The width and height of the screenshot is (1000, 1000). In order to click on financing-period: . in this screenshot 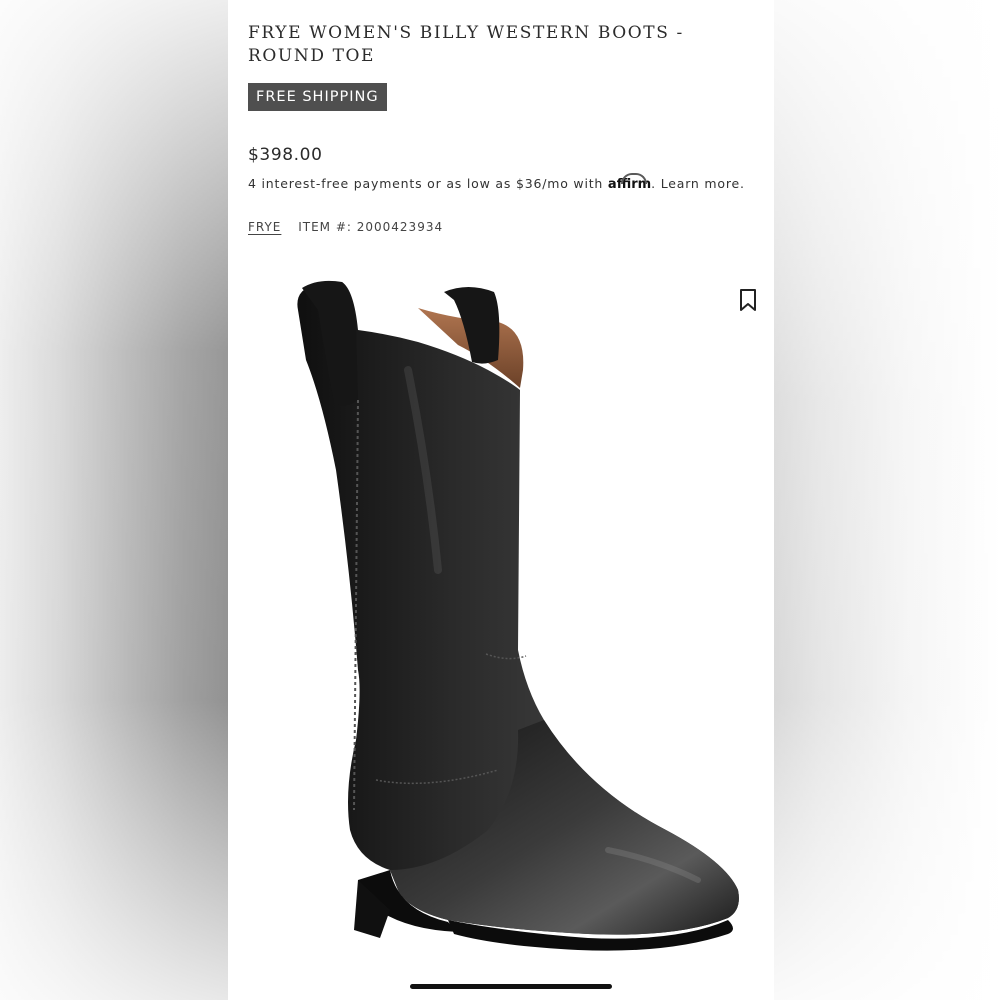, I will do `click(653, 183)`.